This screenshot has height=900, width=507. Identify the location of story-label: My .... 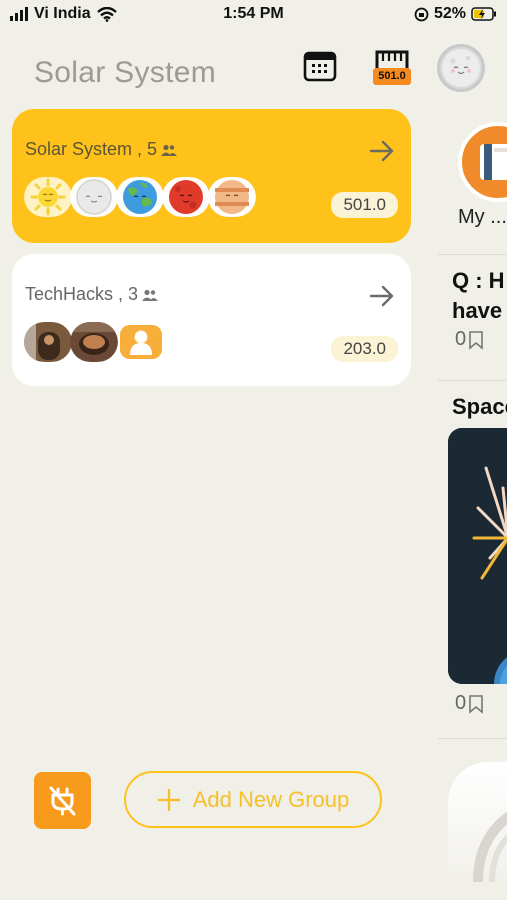
(482, 217).